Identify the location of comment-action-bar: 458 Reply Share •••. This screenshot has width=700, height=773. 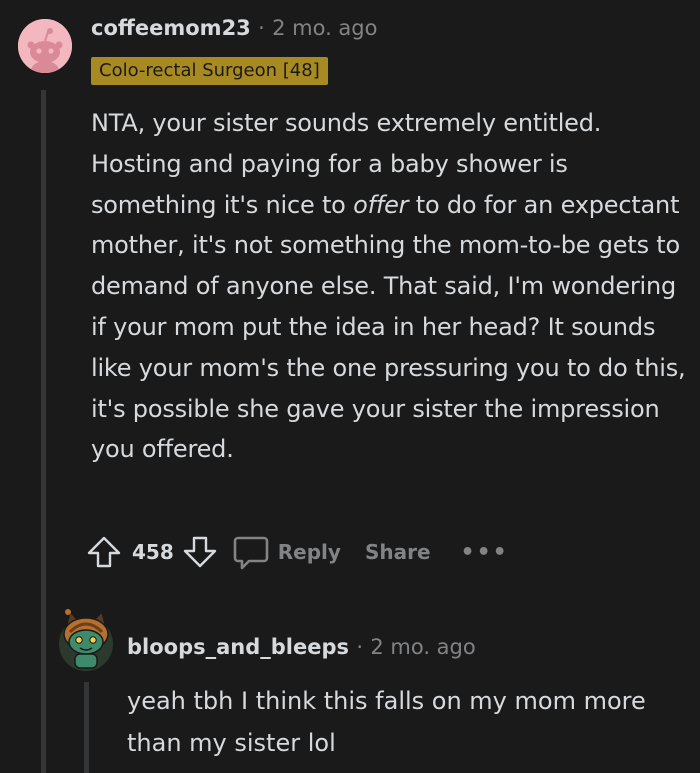
(297, 552).